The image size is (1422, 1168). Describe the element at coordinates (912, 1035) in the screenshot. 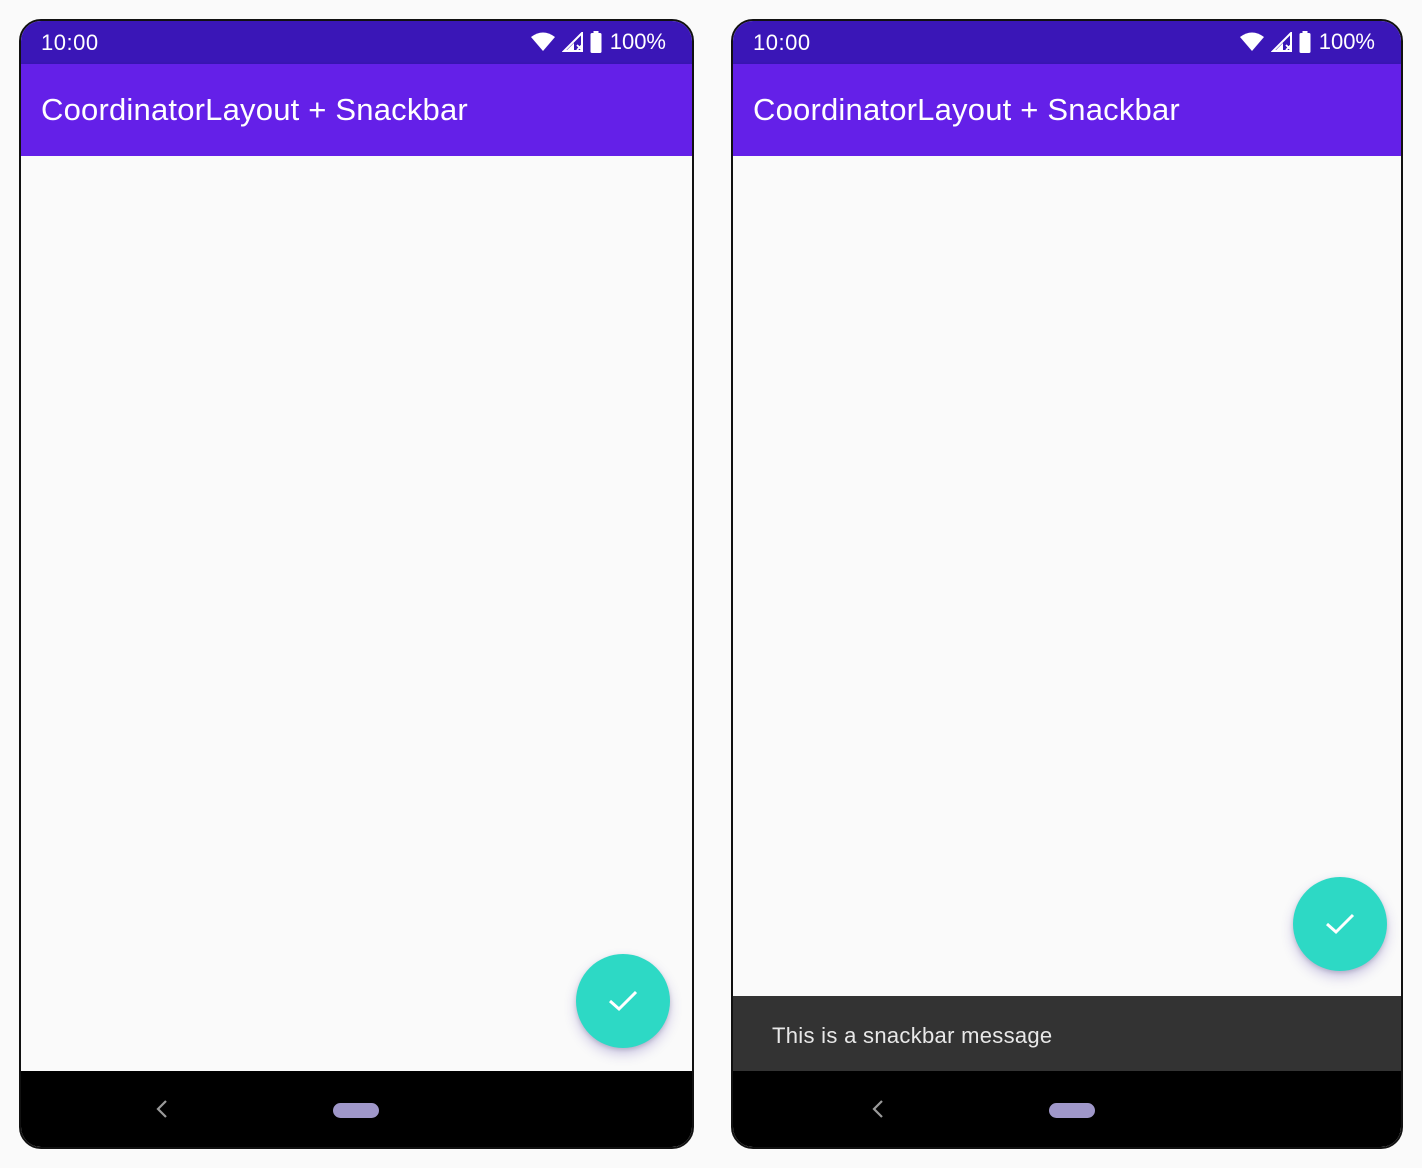

I see `snackbar-message: This is a snackbar message` at that location.